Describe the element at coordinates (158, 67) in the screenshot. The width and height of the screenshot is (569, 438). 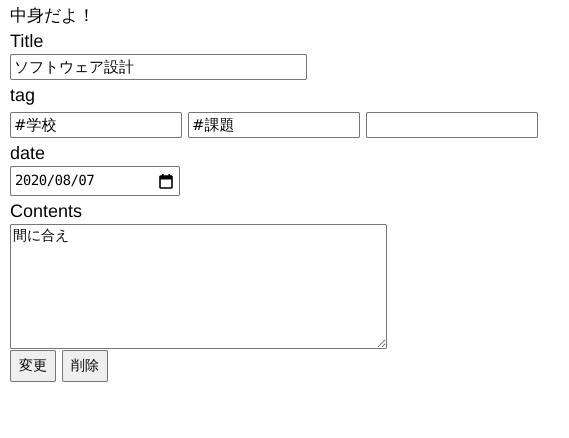
I see `title-input: ソフトウェア設計` at that location.